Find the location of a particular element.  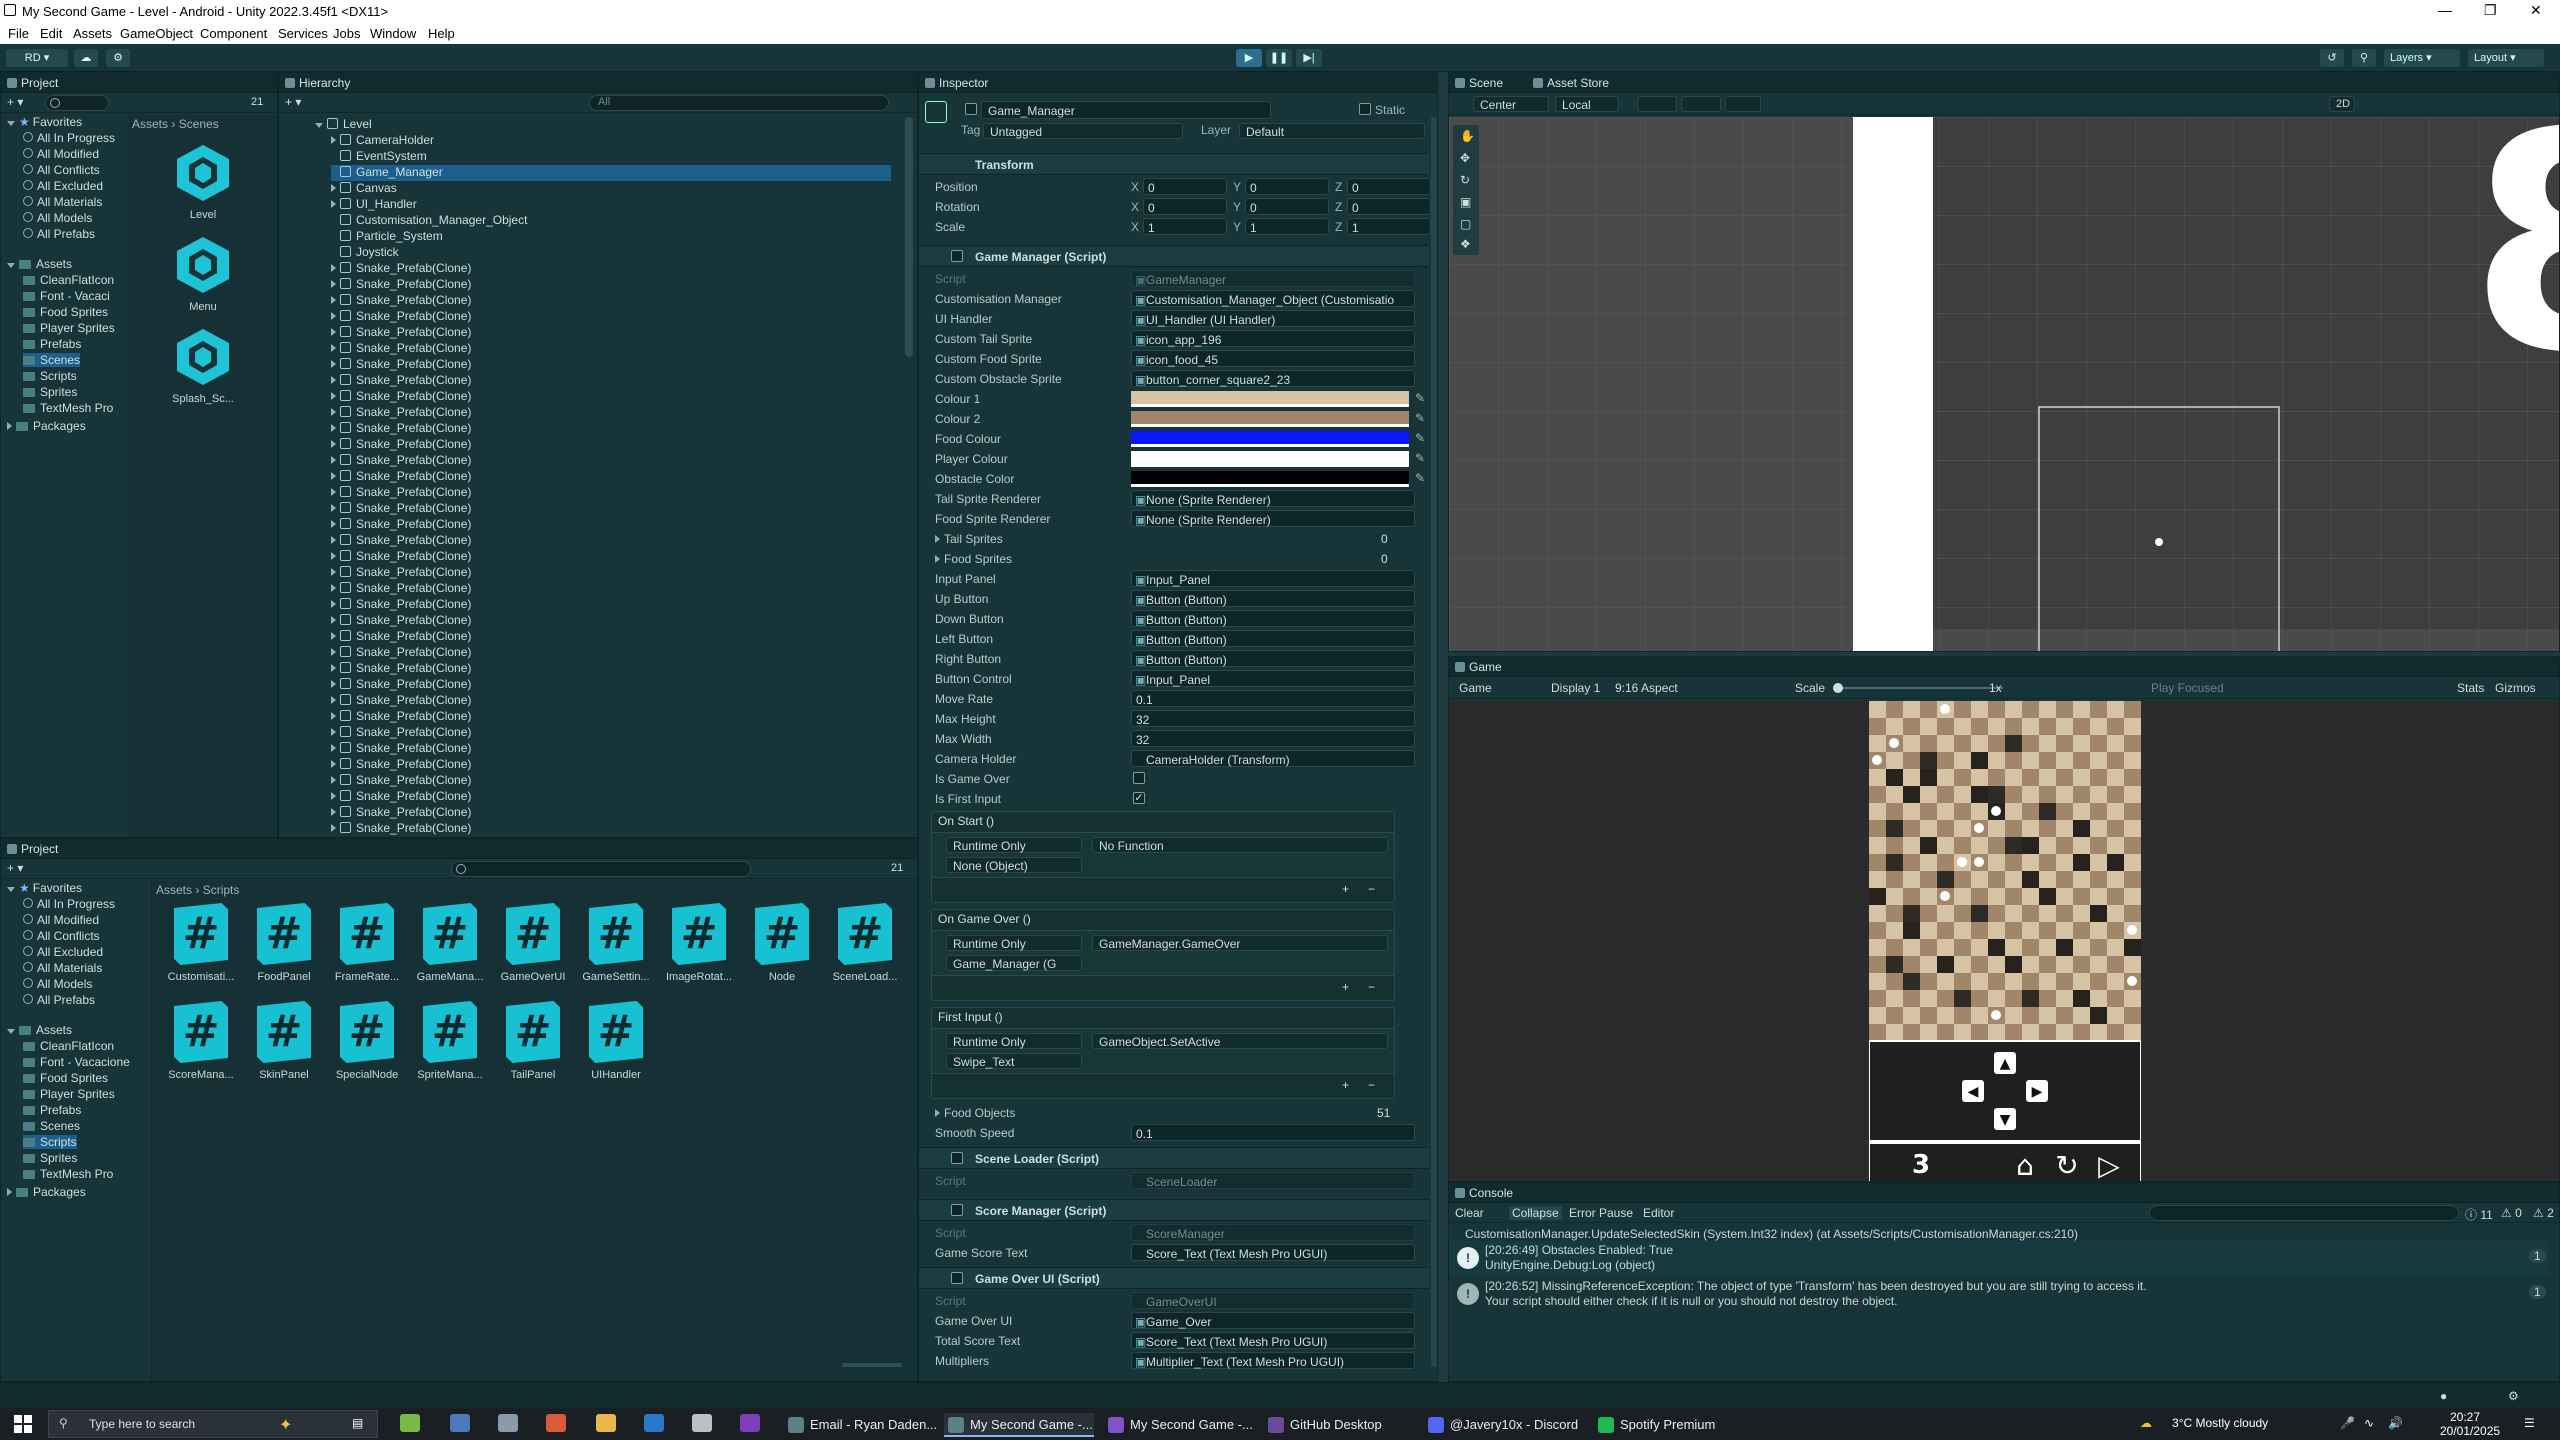

hierarchy-search-input: All is located at coordinates (739, 103).